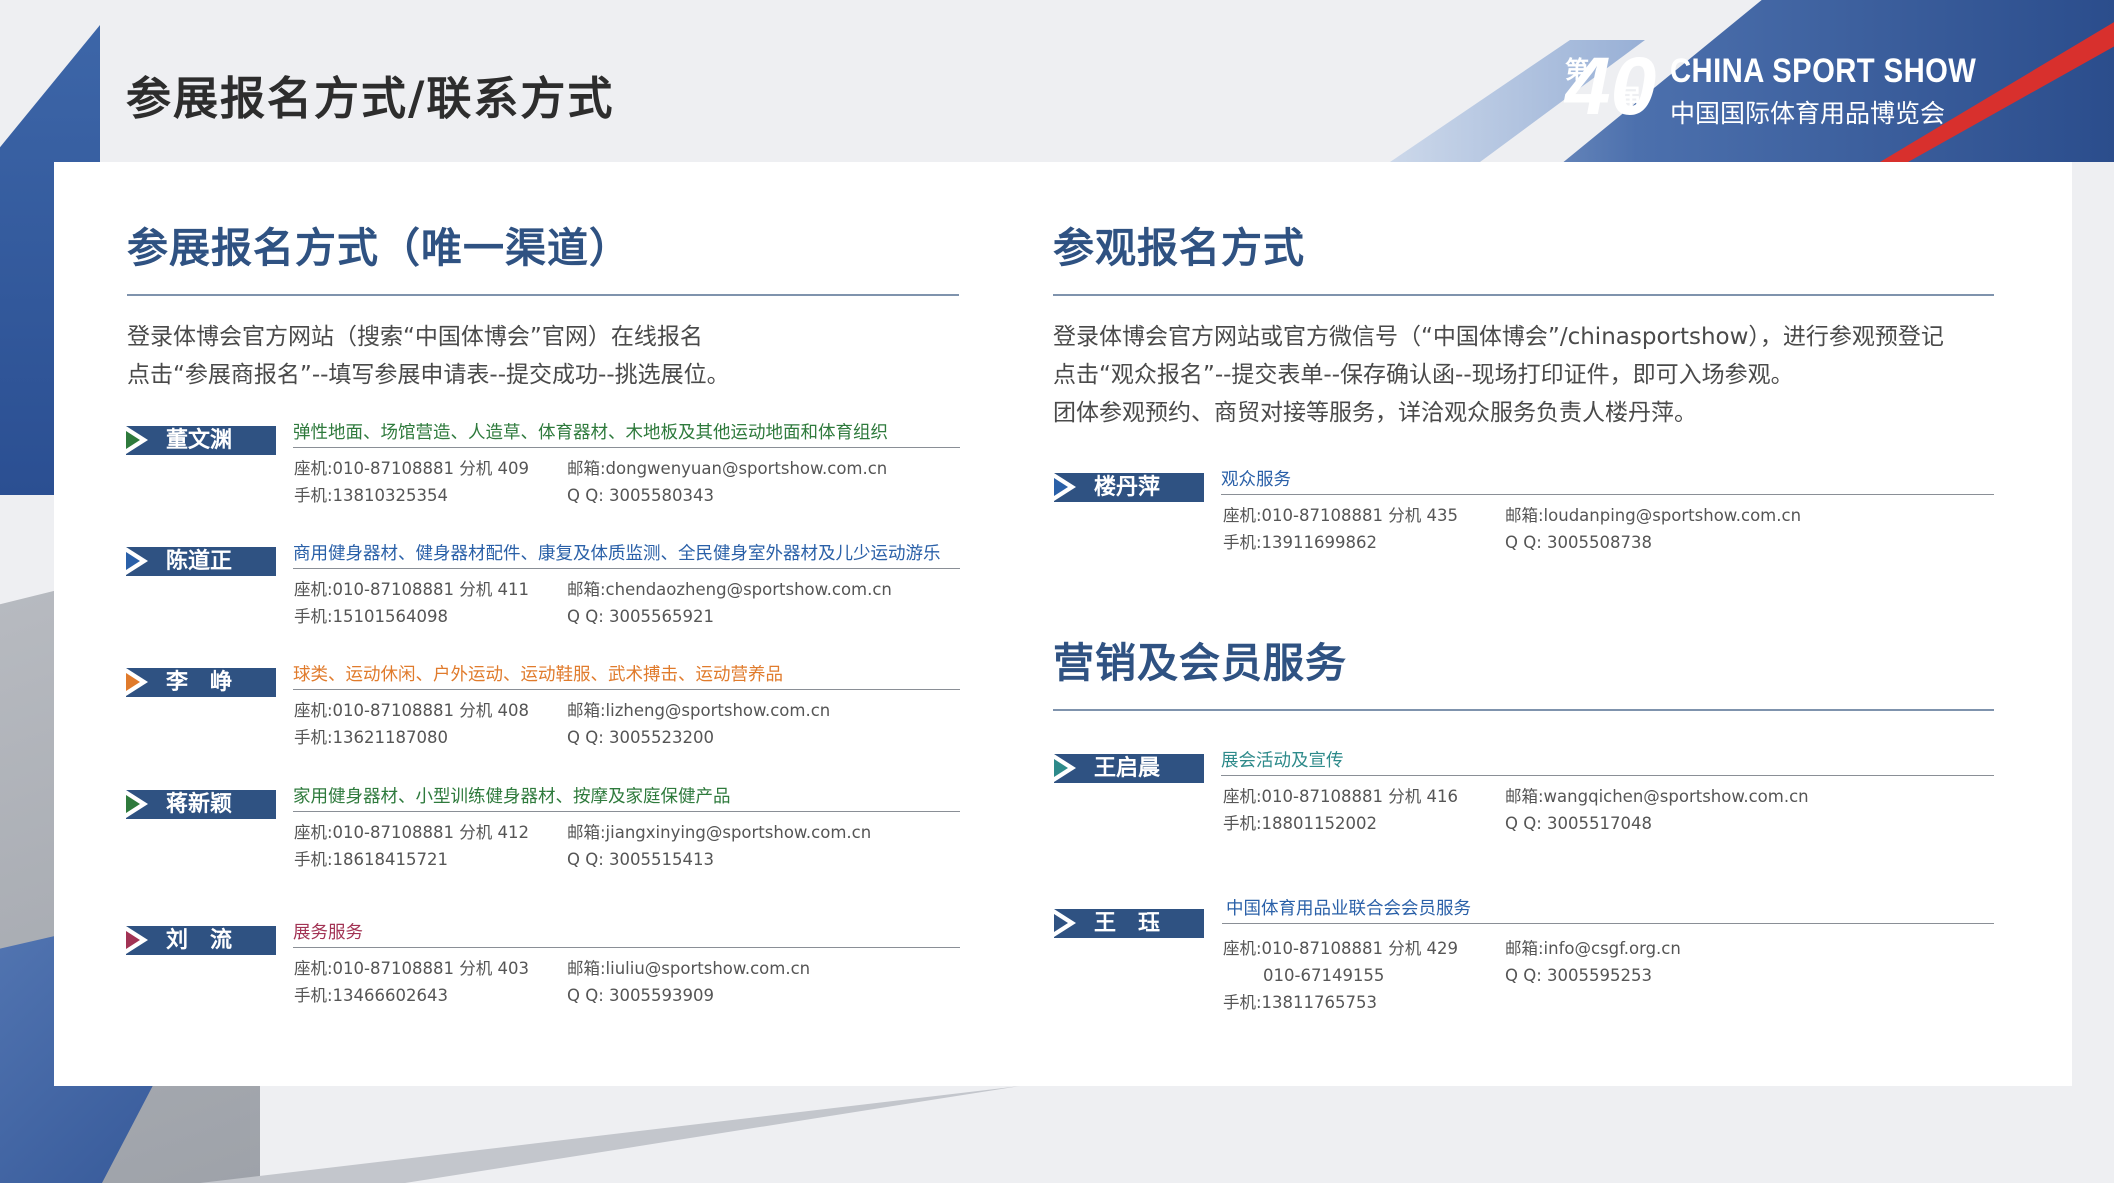  What do you see at coordinates (428, 375) in the screenshot?
I see `exhibit-intro-line: 点击“参展商报名”--填写参展申请表--提交成功--挑选展位。` at bounding box center [428, 375].